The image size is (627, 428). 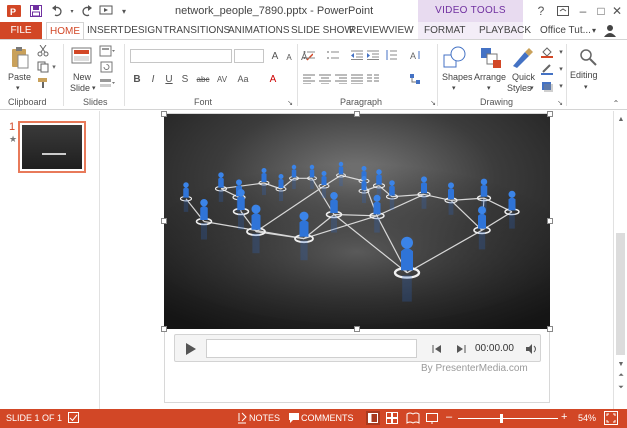 What do you see at coordinates (547, 86) in the screenshot?
I see `shape-effects-icon` at bounding box center [547, 86].